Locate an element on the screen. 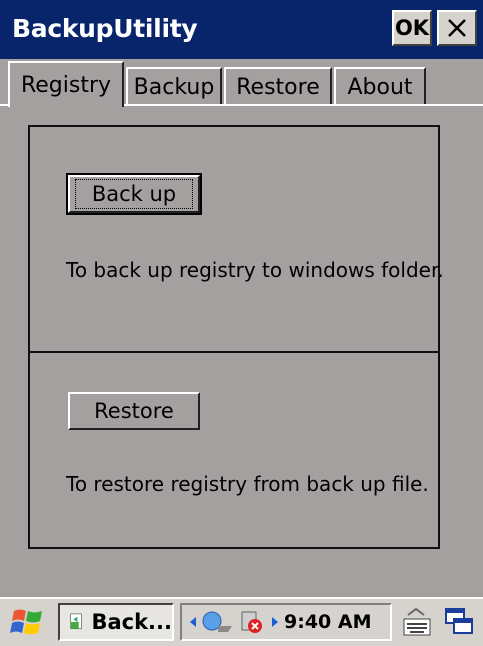 This screenshot has height=646, width=483. backup-button-label: Back up is located at coordinates (134, 194).